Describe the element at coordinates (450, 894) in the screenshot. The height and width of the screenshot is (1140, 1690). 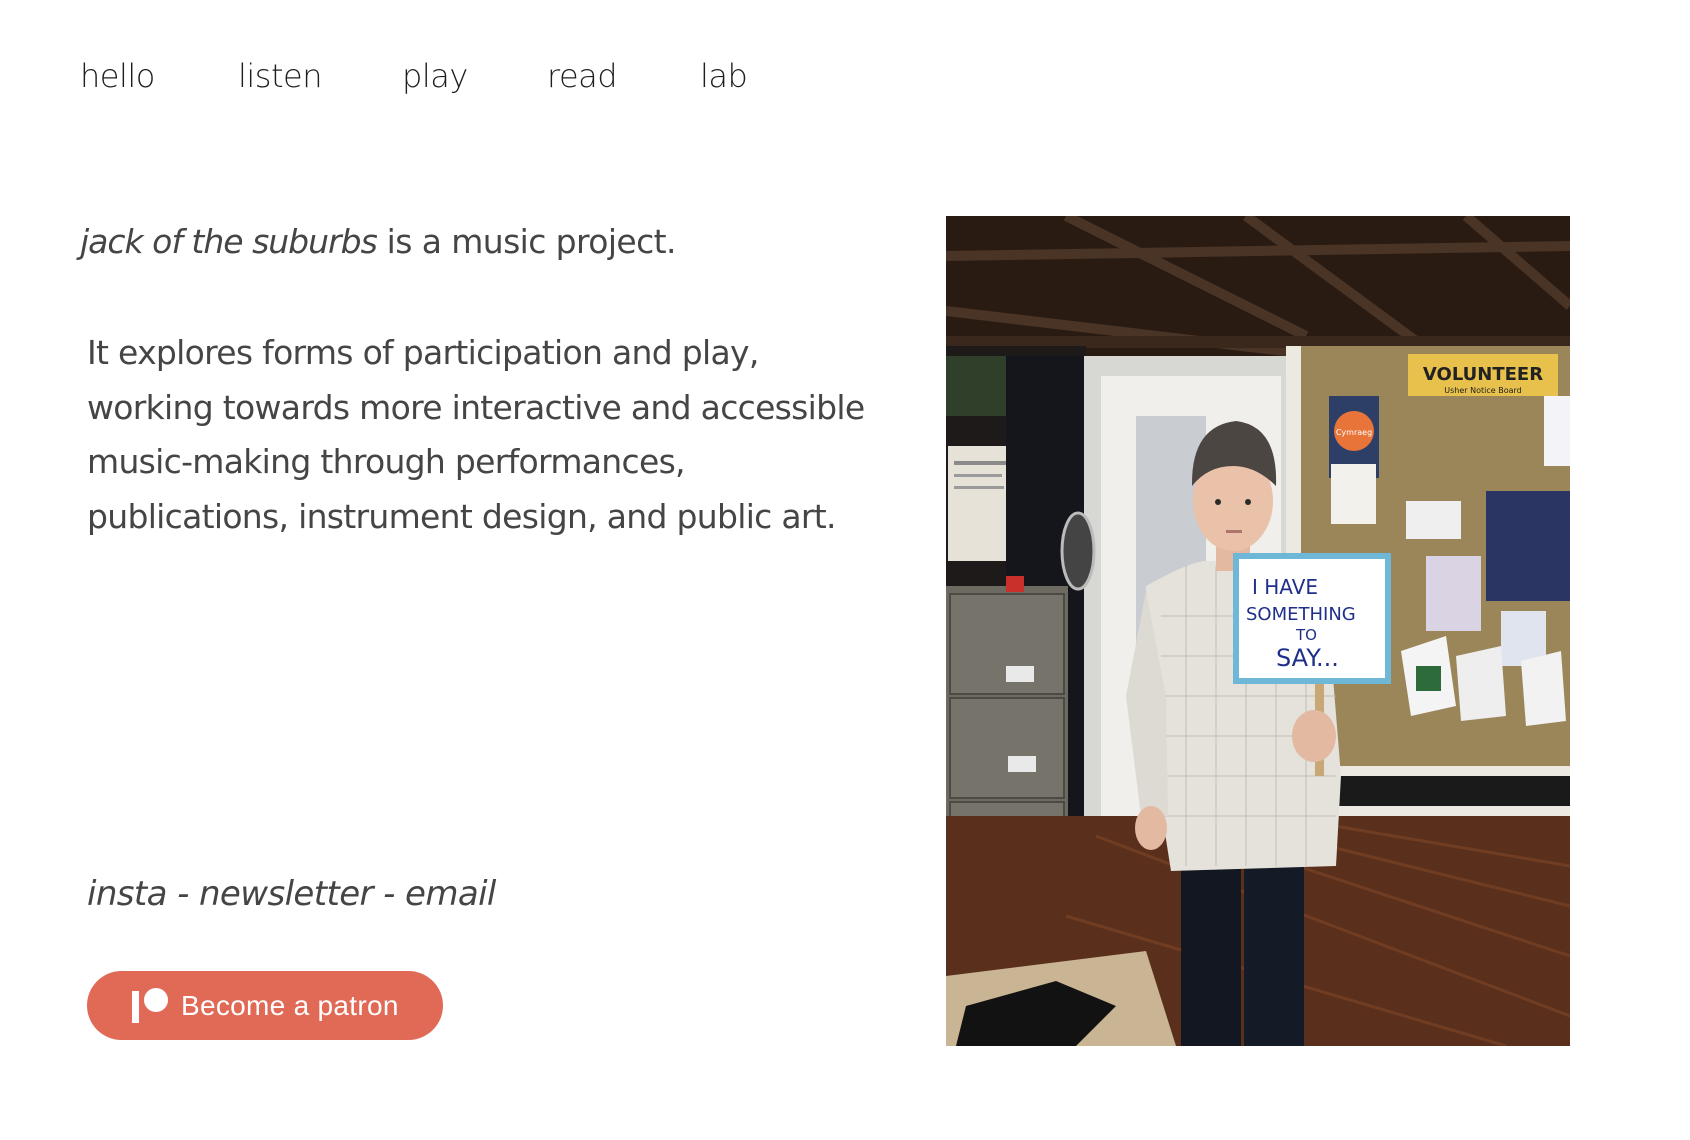
I see `email-link: email` at that location.